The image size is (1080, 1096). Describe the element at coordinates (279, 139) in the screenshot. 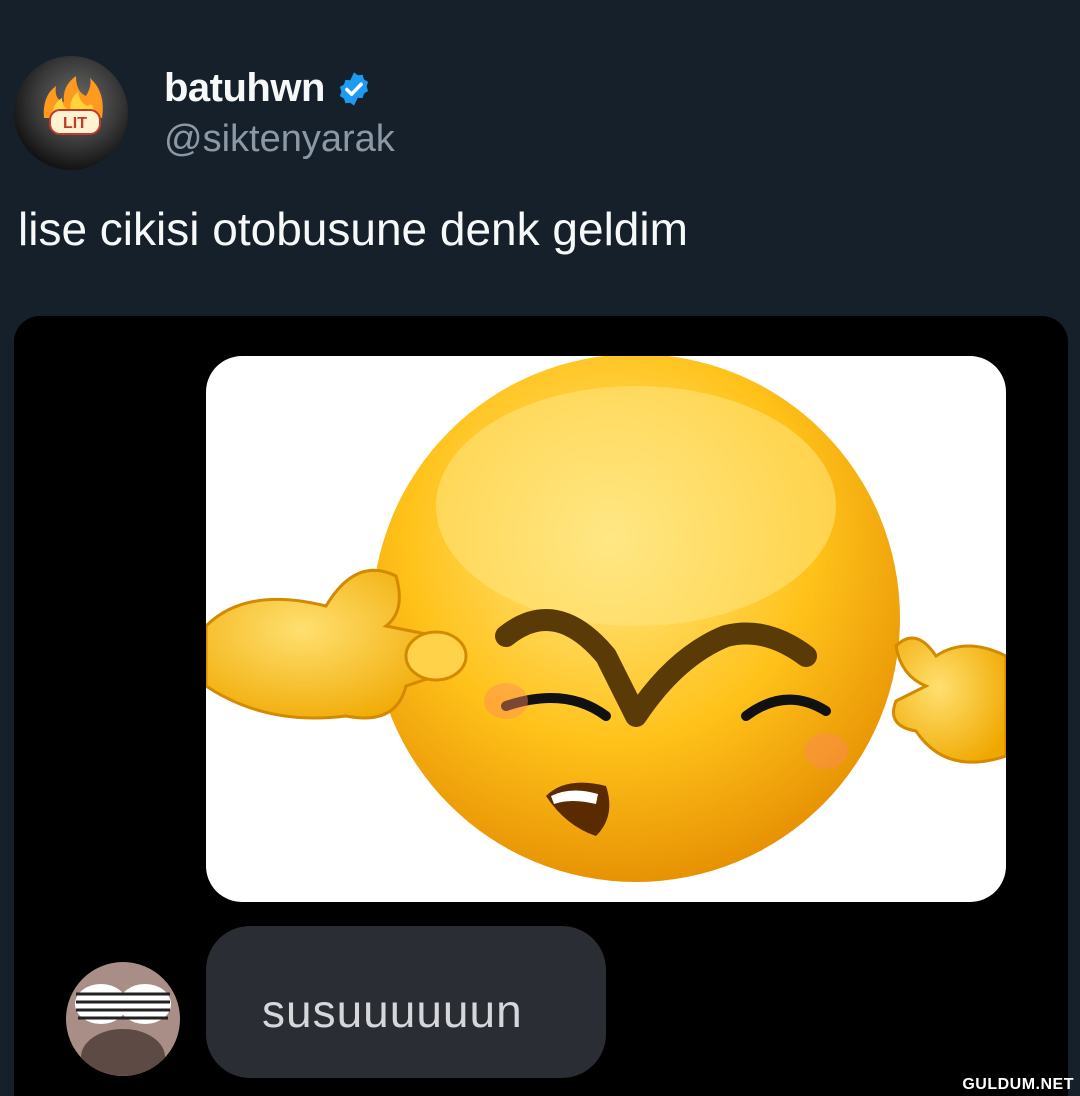

I see `user-handle: @siktenyarak` at that location.